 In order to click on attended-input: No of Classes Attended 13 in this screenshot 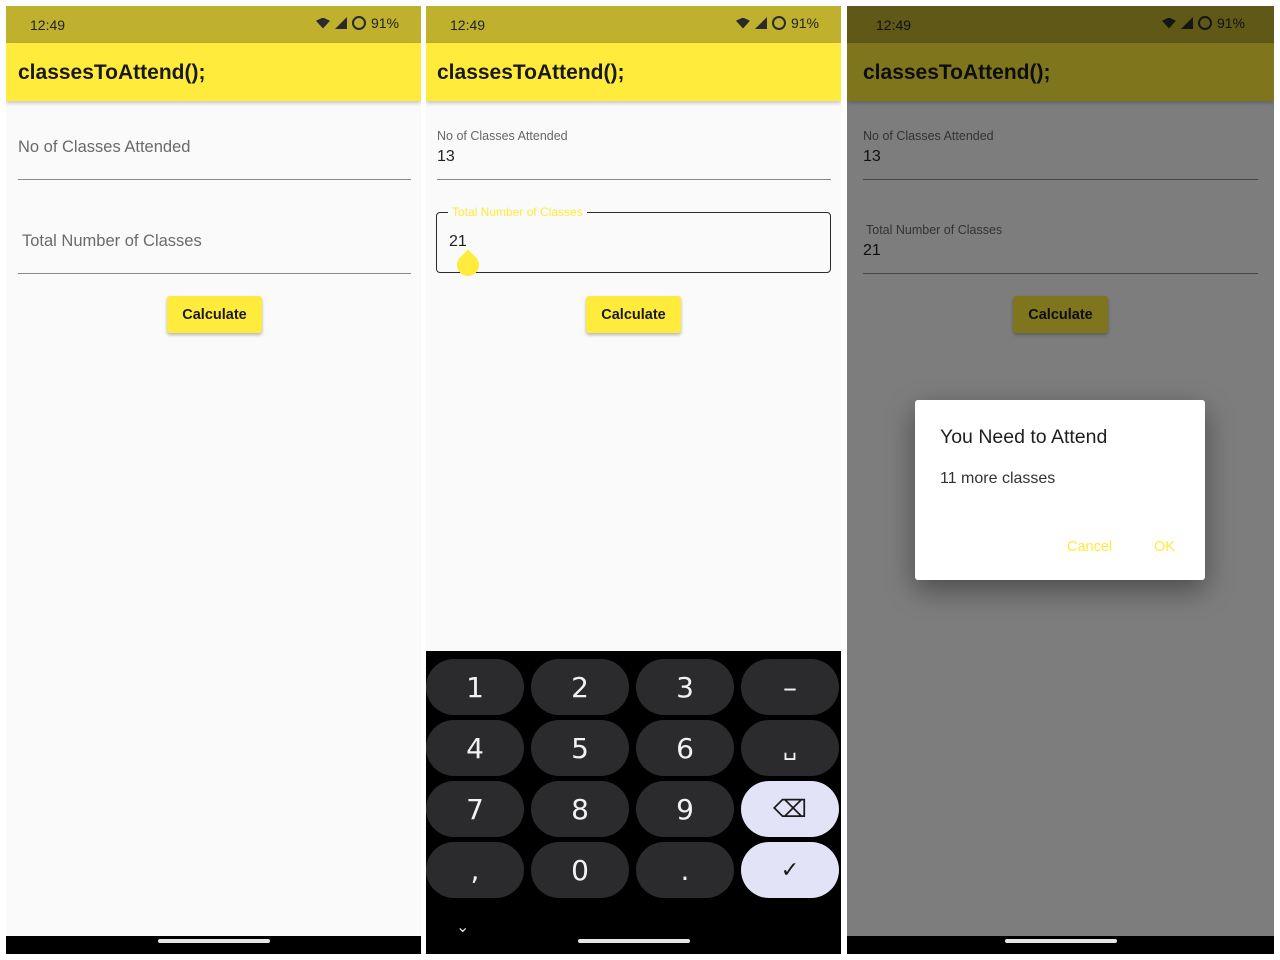, I will do `click(634, 147)`.